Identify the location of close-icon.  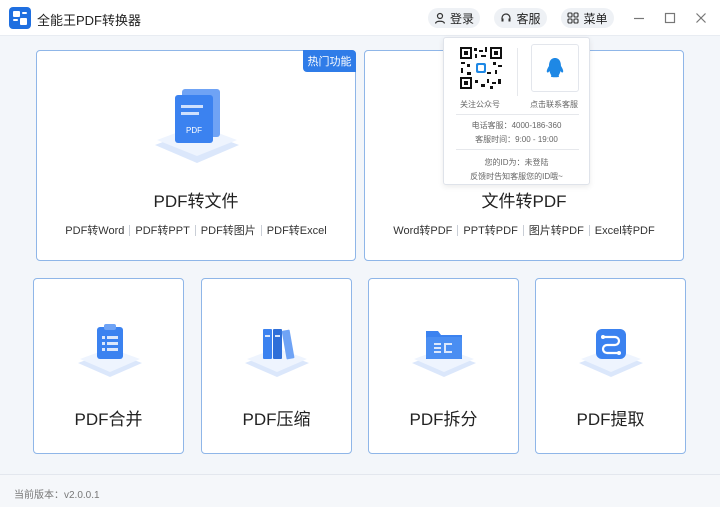
(701, 18).